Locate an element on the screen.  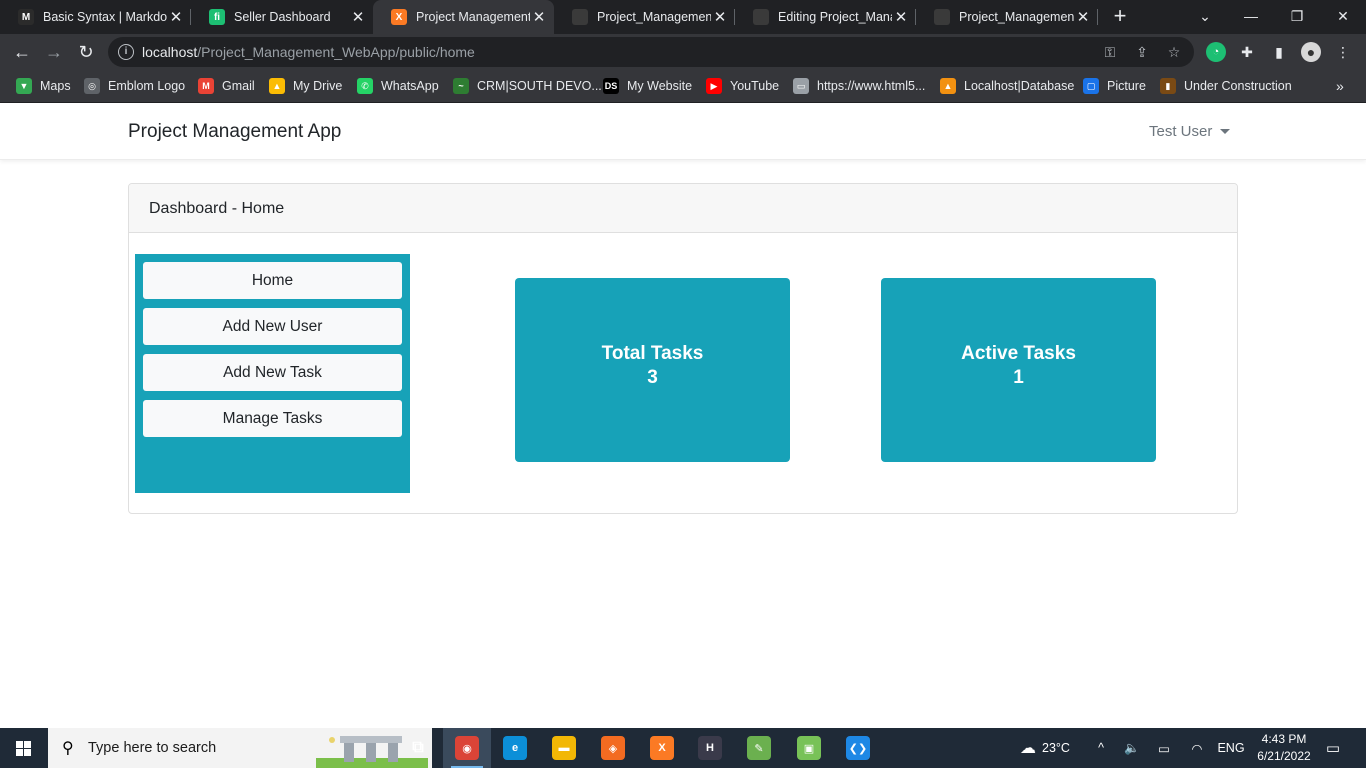
windows-logo-icon is located at coordinates (24, 748).